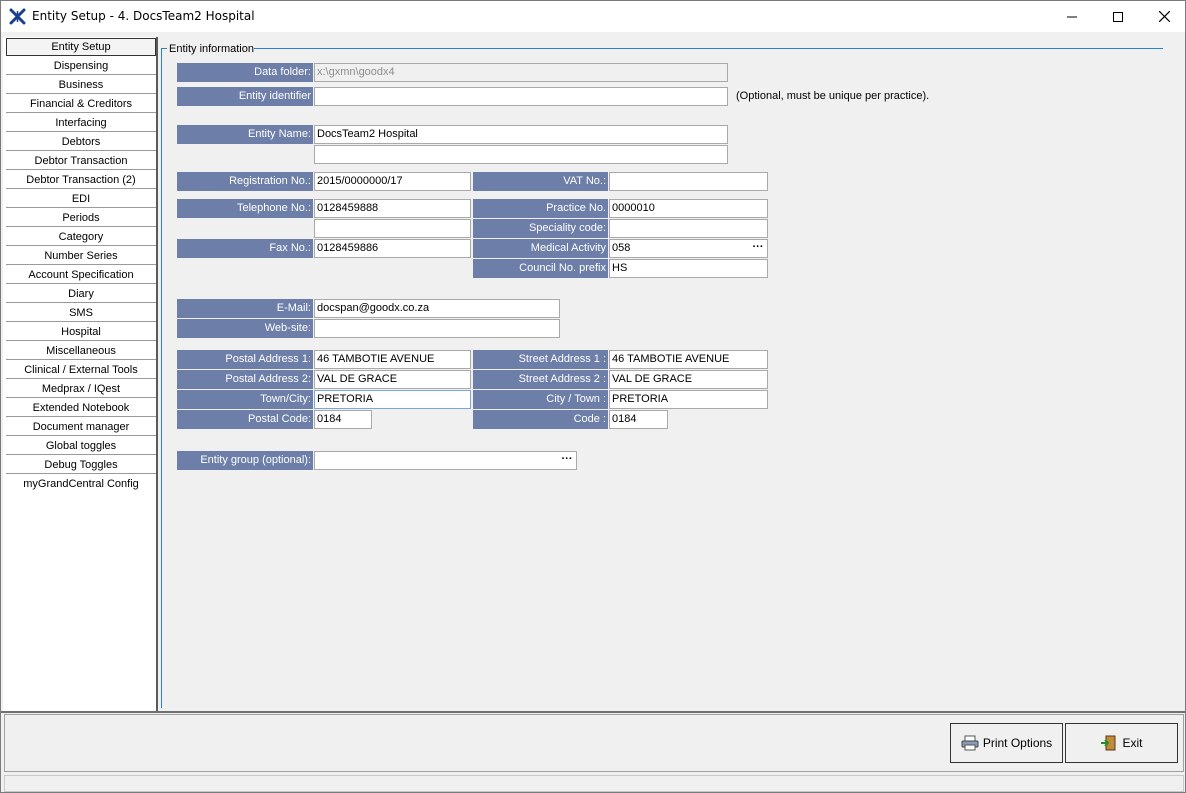 The width and height of the screenshot is (1186, 793). I want to click on email-field: docspan@goodx.co.za, so click(437, 308).